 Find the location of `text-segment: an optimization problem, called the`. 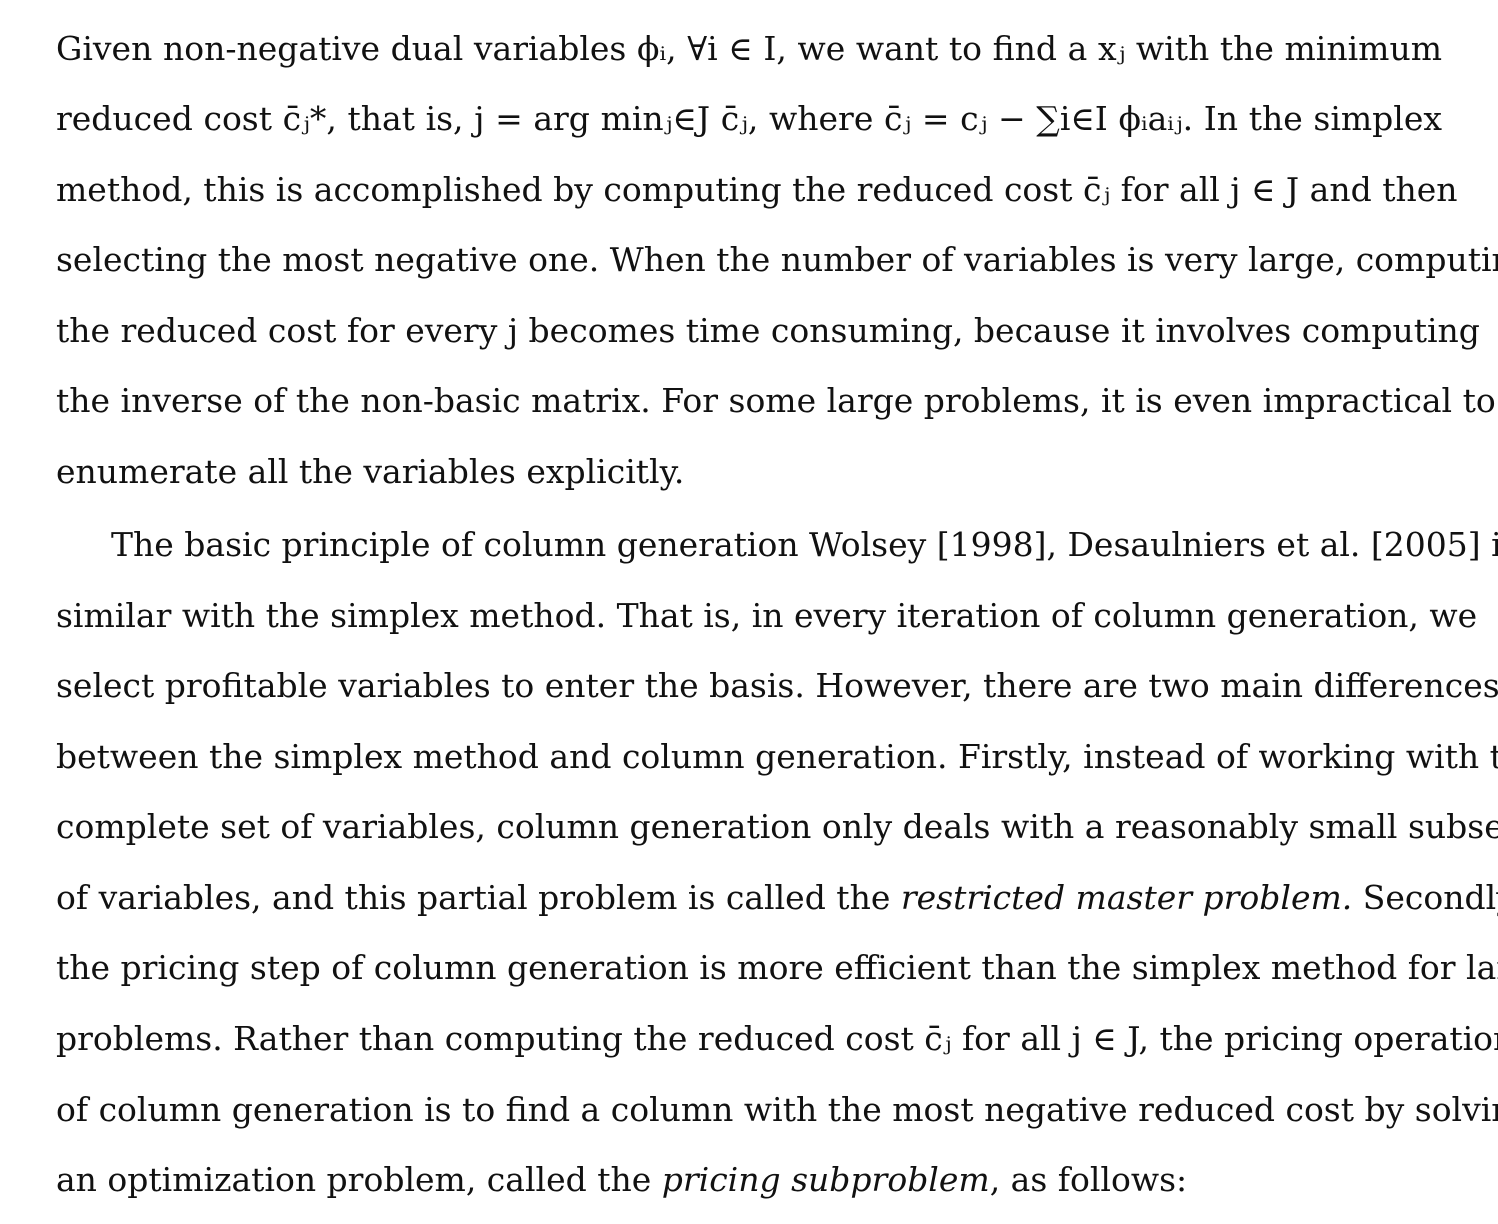

text-segment: an optimization problem, called the is located at coordinates (359, 1179).